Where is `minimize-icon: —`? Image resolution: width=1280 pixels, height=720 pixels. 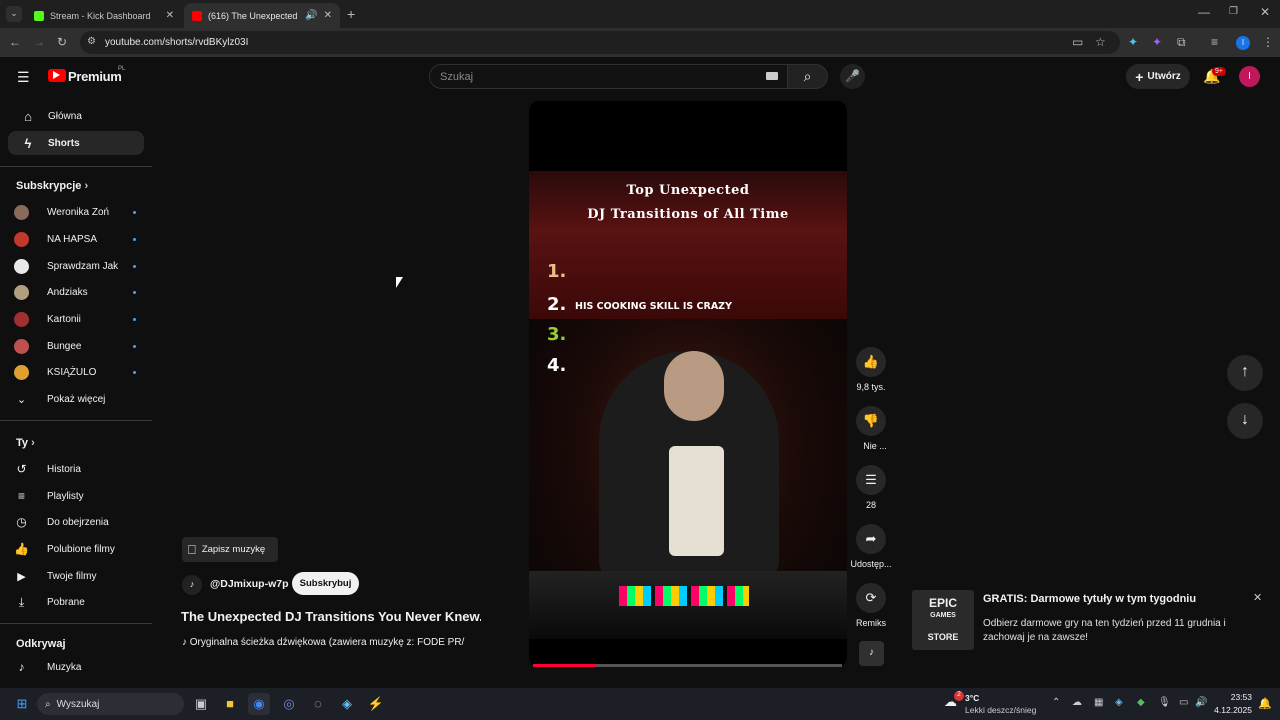 minimize-icon: — is located at coordinates (1204, 12).